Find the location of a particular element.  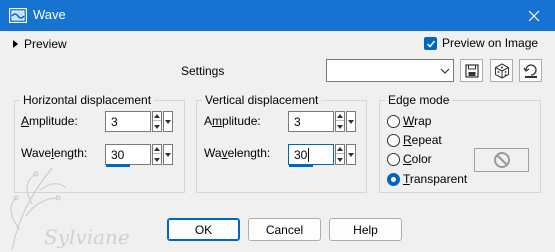

radio-transparent is located at coordinates (393, 179).